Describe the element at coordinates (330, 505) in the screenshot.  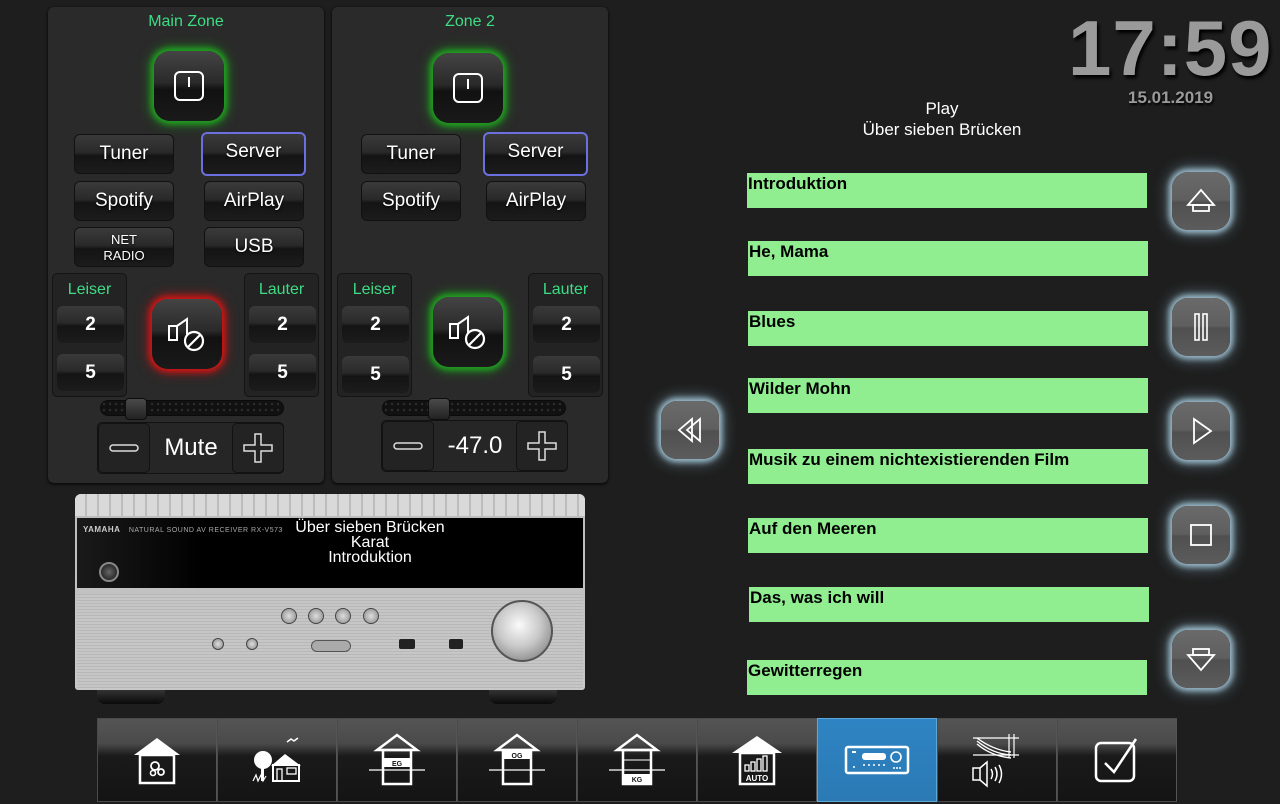
I see `receiver-vent` at that location.